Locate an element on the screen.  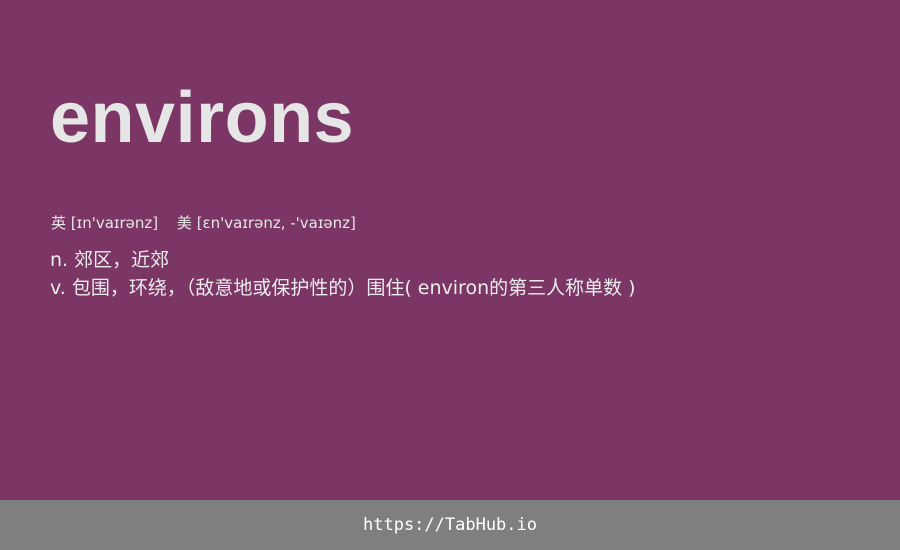
pronunciation-row: 英 [ɪn'vaɪrənz] 美 [ɛn'vaɪrənz, -'vaɪənz] is located at coordinates (210, 223).